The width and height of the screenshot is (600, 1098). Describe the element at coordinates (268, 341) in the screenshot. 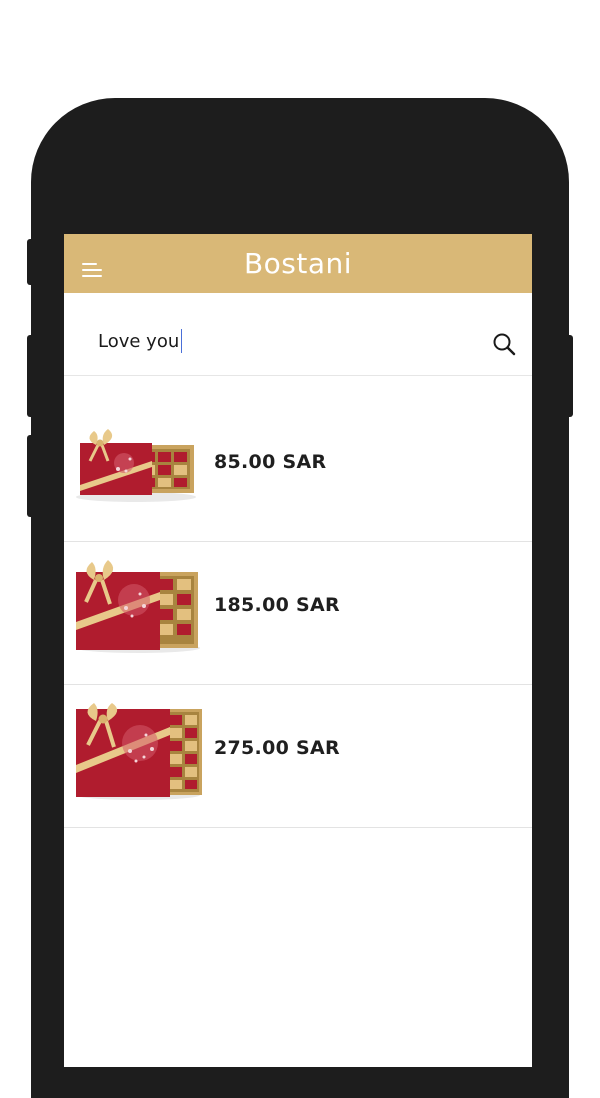

I see `search-input` at that location.